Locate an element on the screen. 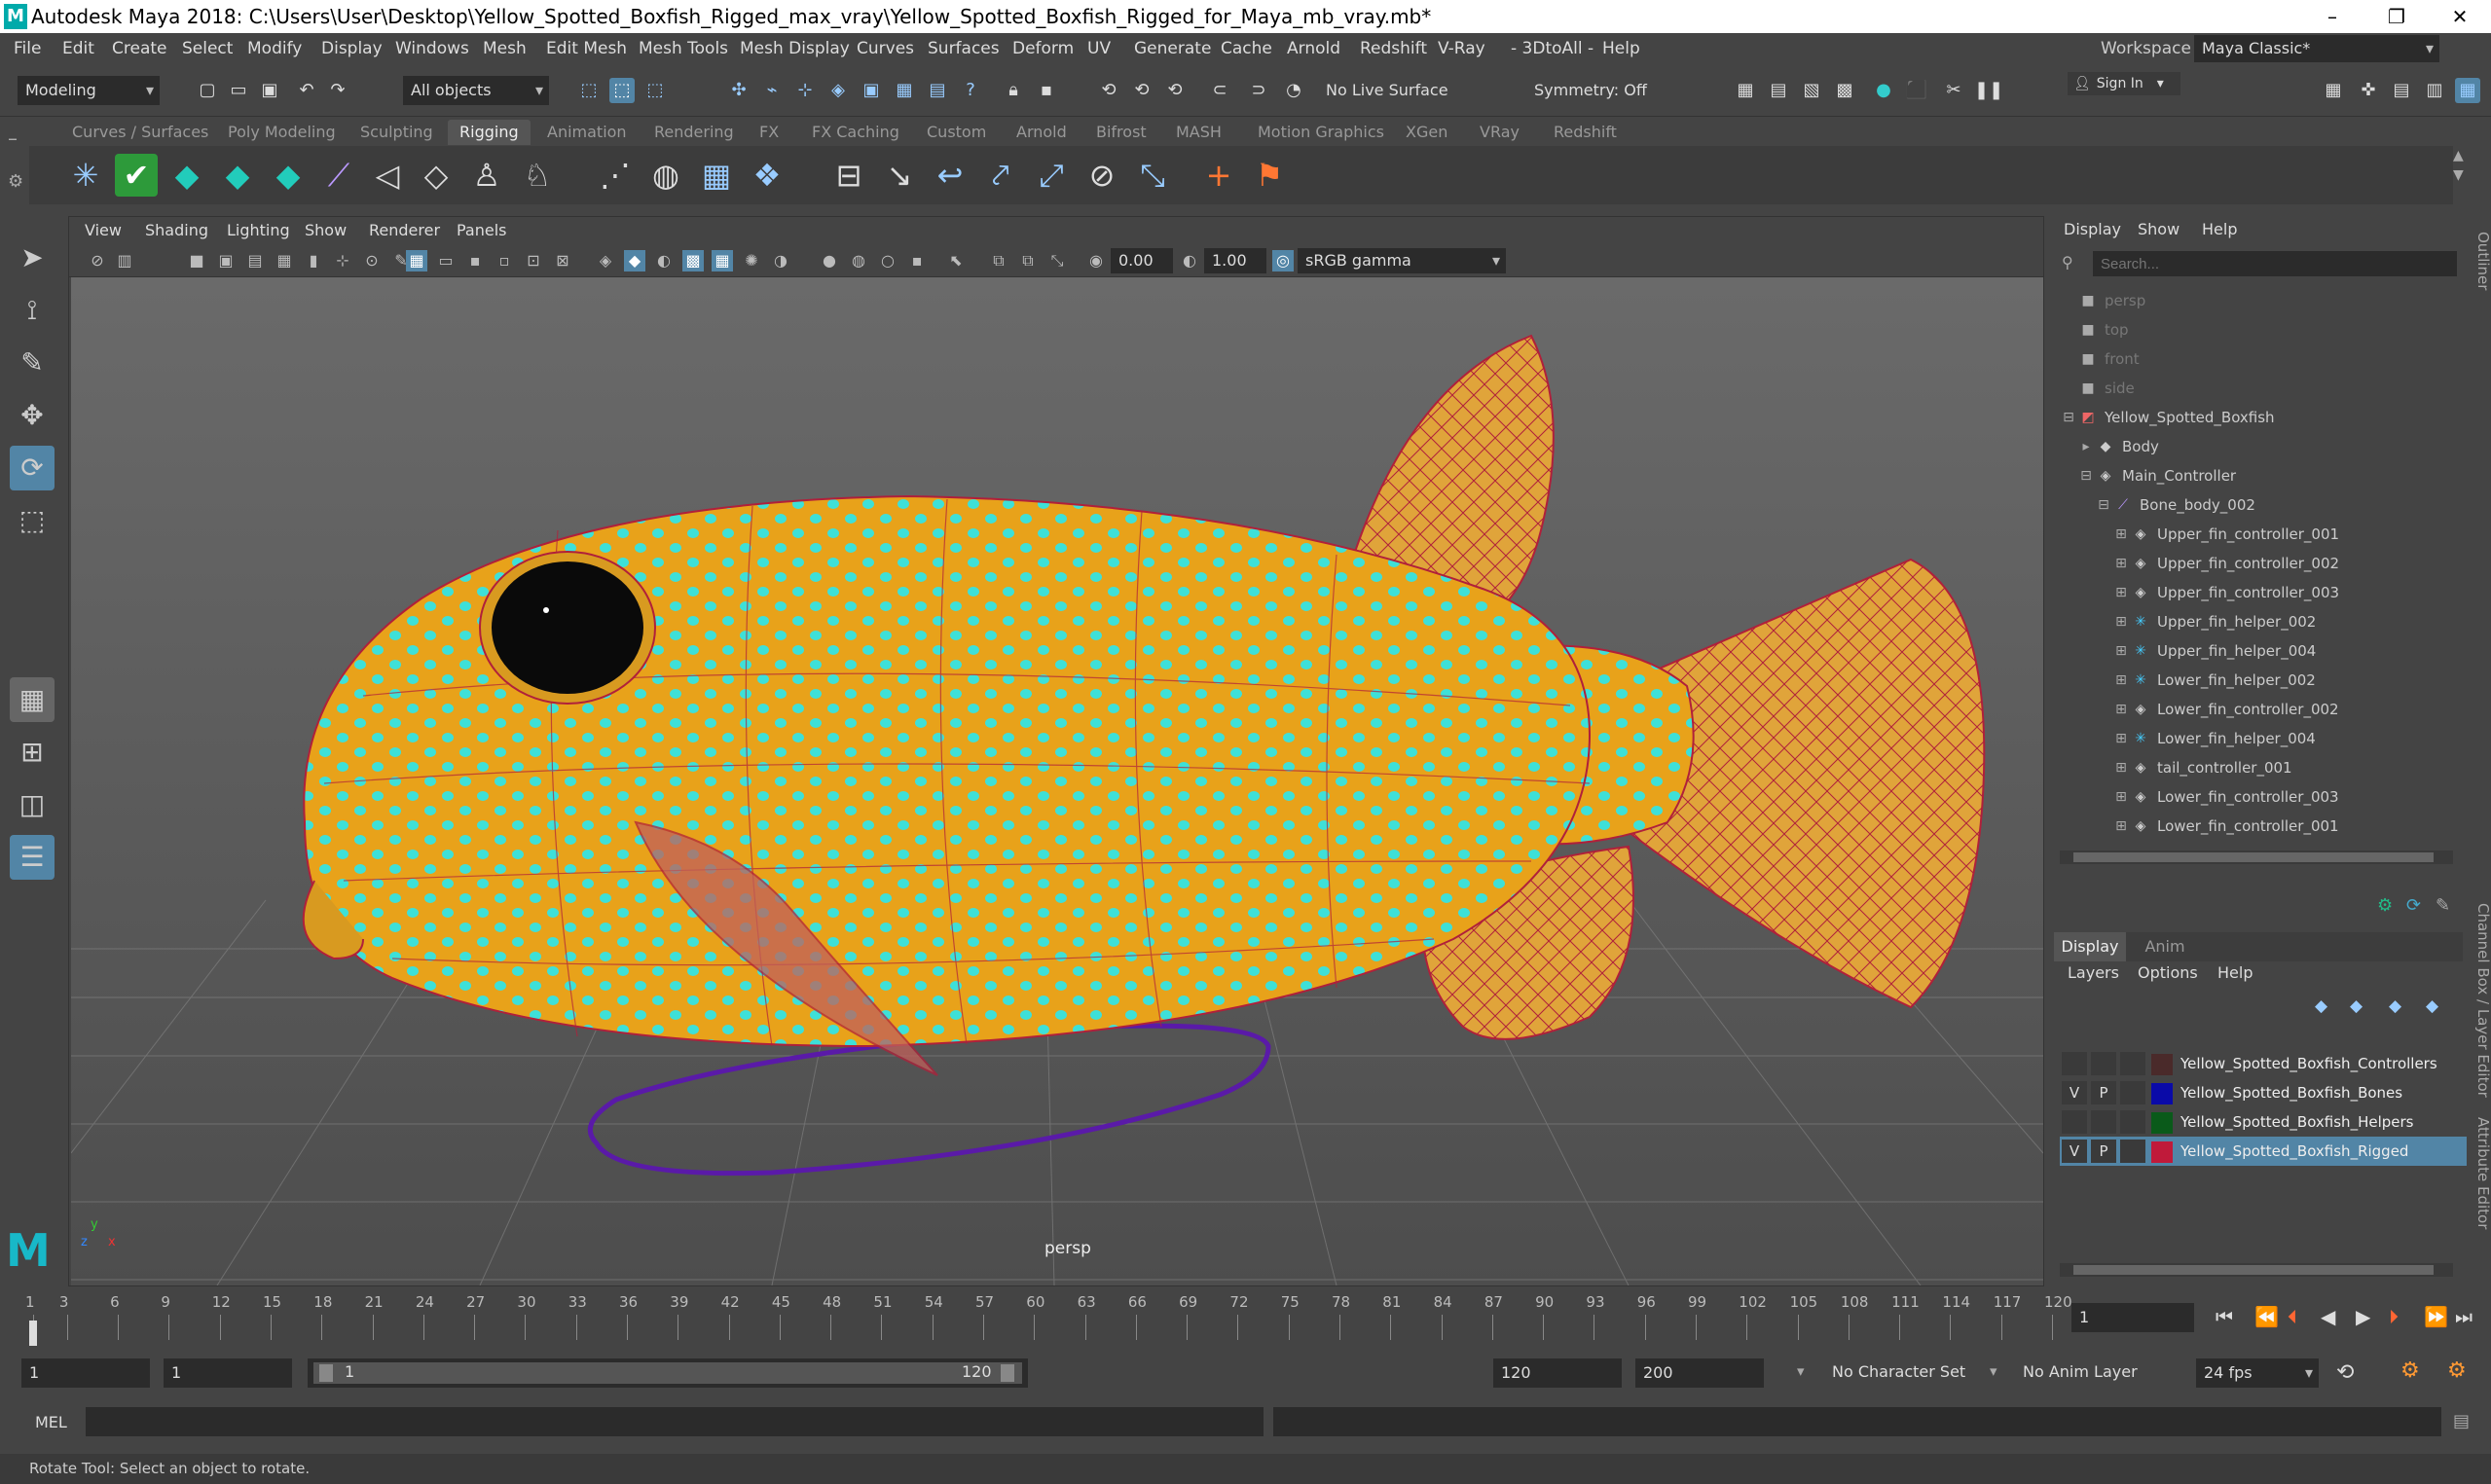  vray-render-icon: ⬛ is located at coordinates (1916, 91).